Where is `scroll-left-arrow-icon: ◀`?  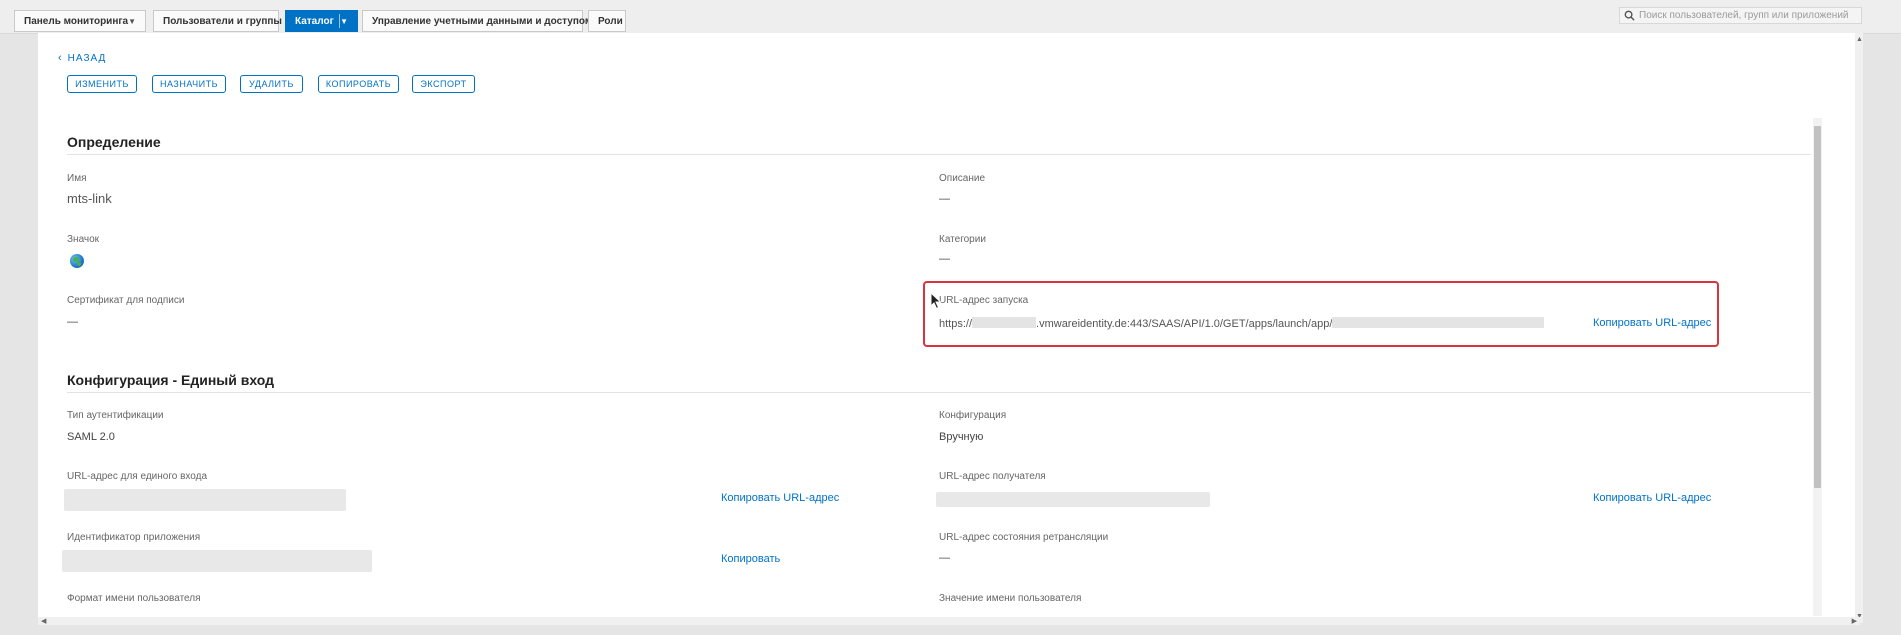 scroll-left-arrow-icon: ◀ is located at coordinates (43, 621).